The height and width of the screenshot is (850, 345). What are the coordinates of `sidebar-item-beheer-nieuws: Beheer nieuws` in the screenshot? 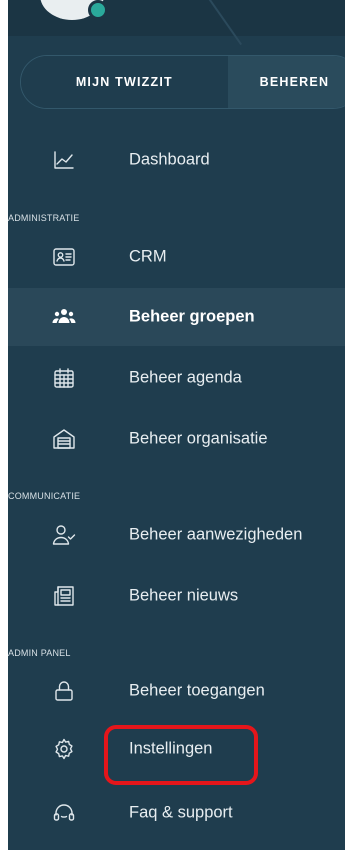 It's located at (176, 596).